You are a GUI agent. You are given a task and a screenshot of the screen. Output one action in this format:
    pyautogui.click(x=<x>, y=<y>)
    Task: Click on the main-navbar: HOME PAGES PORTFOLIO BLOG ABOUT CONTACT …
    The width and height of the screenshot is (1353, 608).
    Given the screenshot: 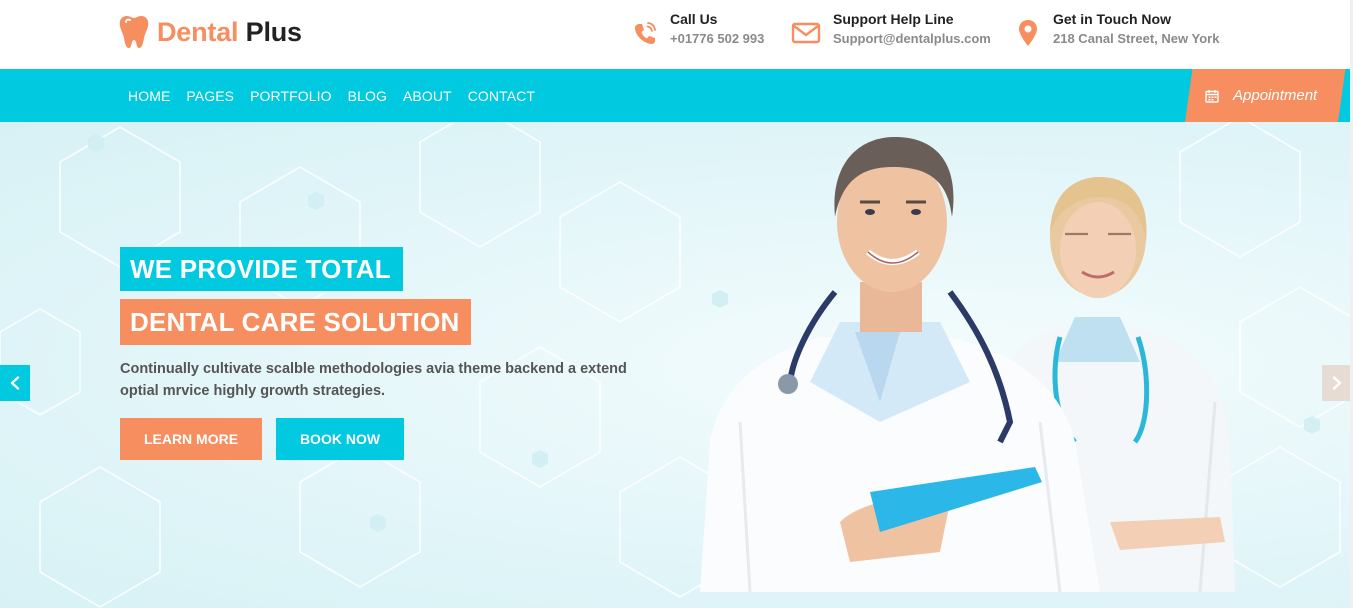 What is the action you would take?
    pyautogui.click(x=676, y=95)
    